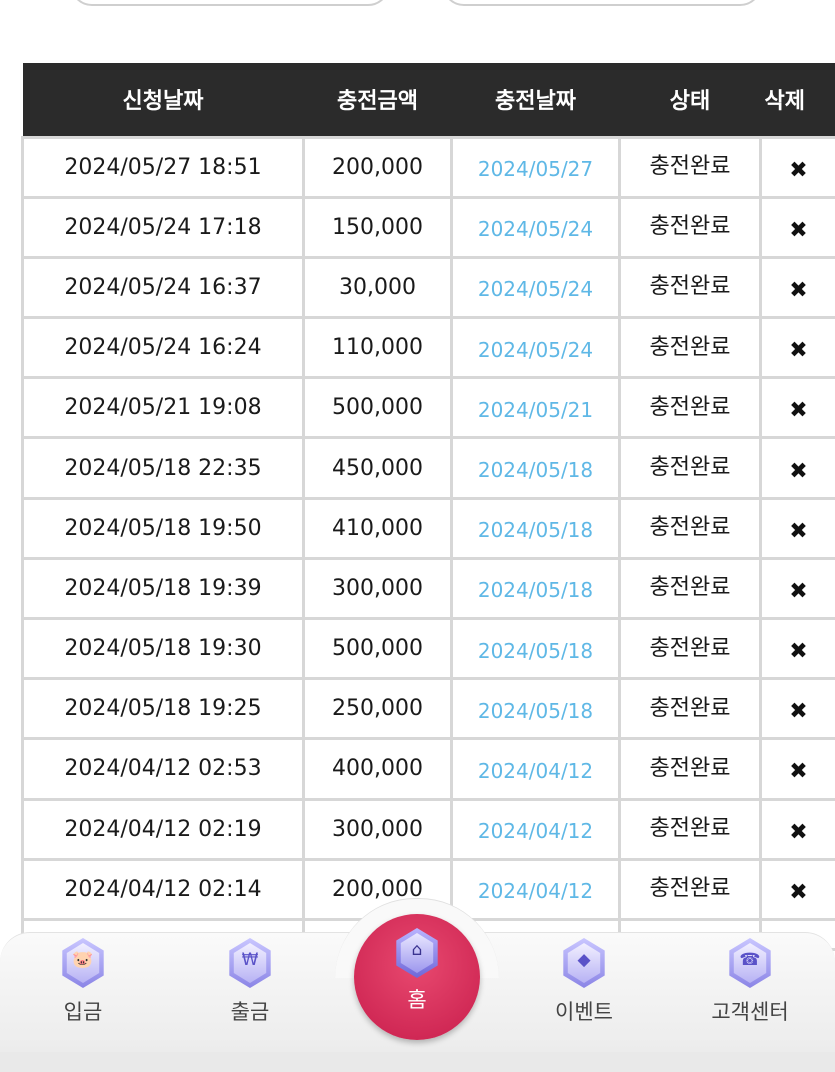  I want to click on table-row: 2024/05/18 19:50 410,000 2024/05/18 충전완료 ✖, so click(428, 528).